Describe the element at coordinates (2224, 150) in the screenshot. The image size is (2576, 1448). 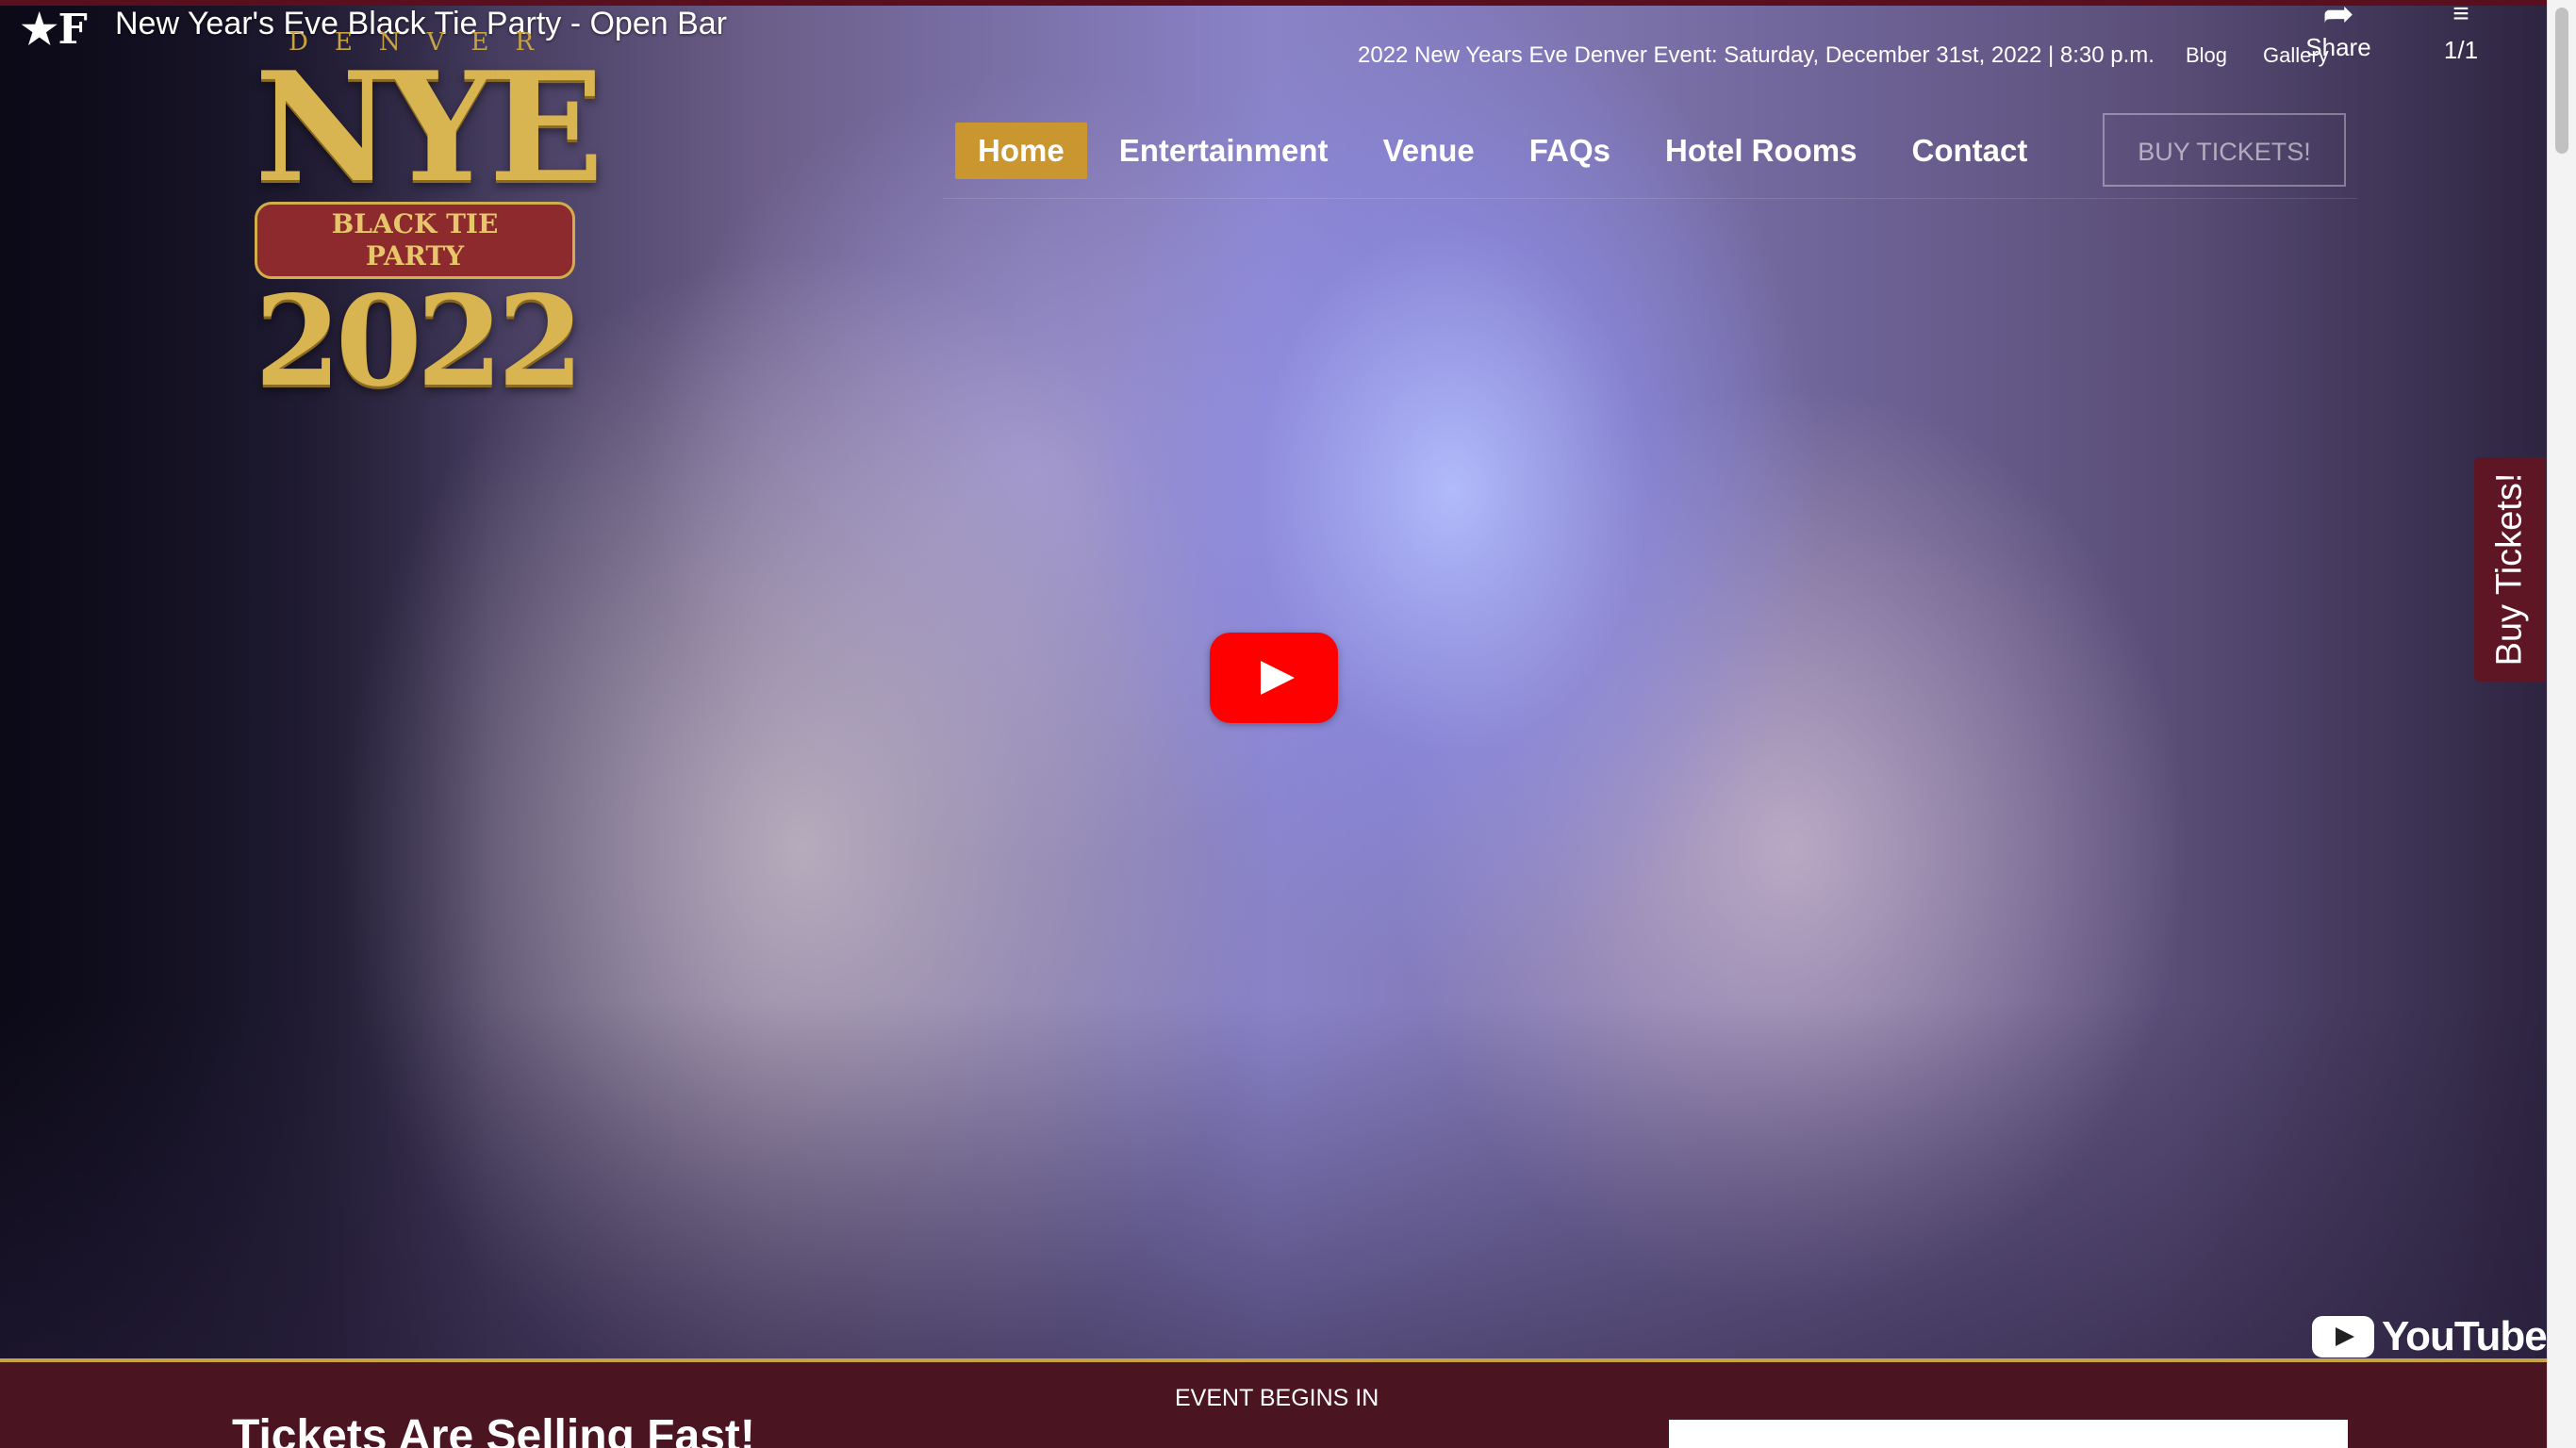
I see `buy-tickets-button: BUY TICKETS!` at that location.